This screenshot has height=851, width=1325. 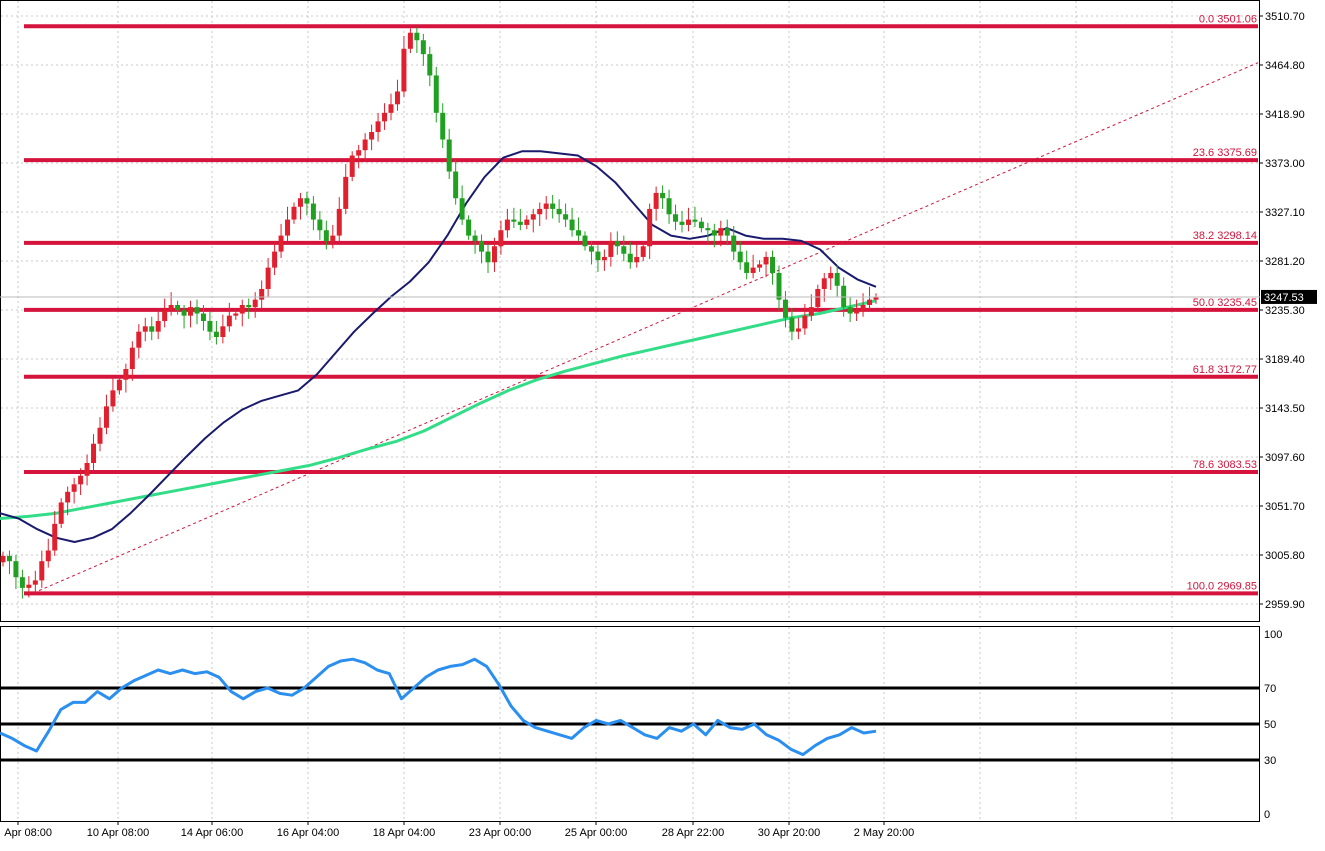 I want to click on price-tick-label: 3327.10, so click(x=1285, y=213).